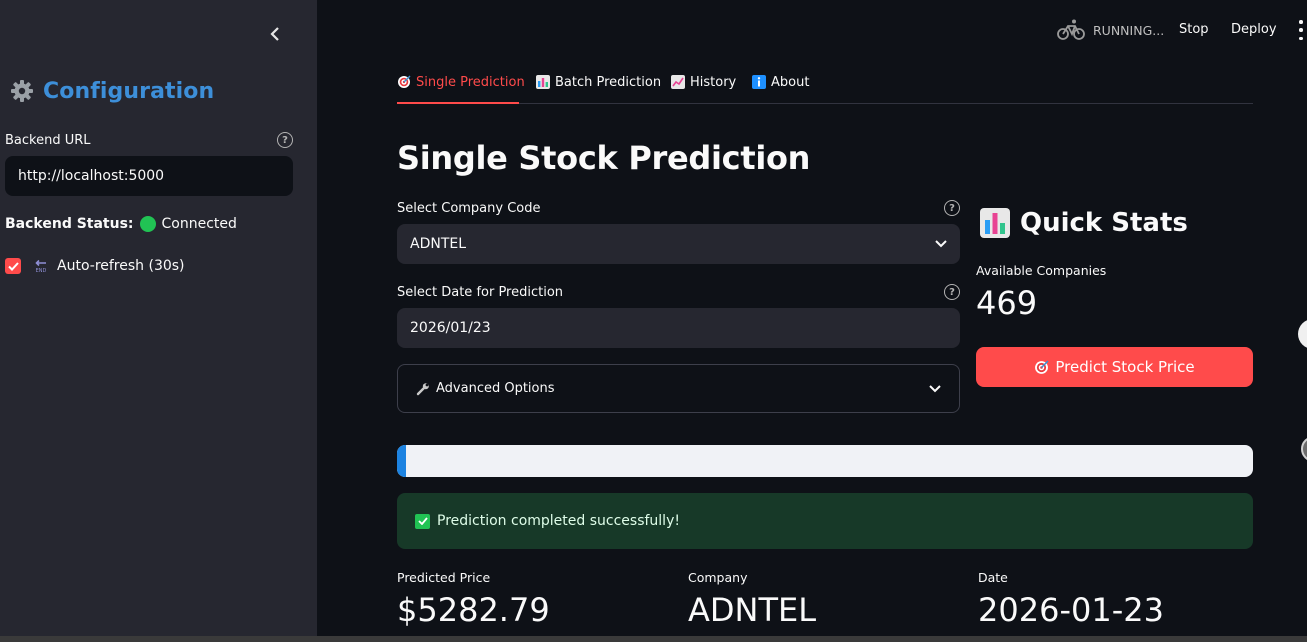  I want to click on progress-fill, so click(401, 461).